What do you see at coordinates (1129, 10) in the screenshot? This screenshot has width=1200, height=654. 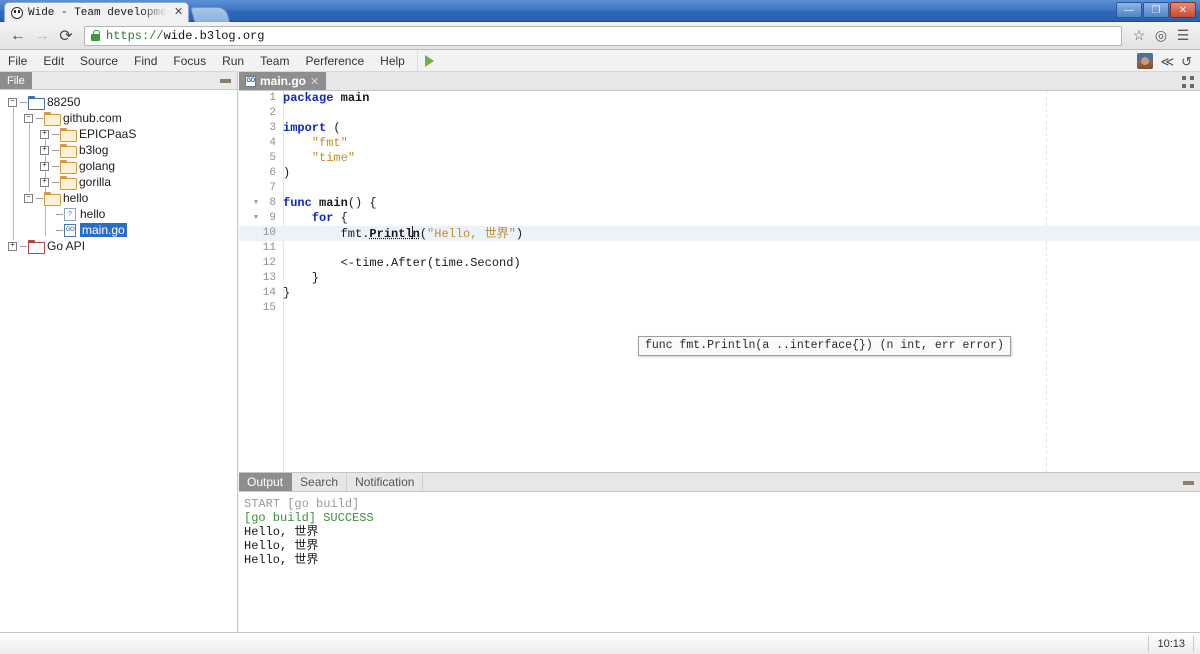 I see `window-minimize-button: —` at bounding box center [1129, 10].